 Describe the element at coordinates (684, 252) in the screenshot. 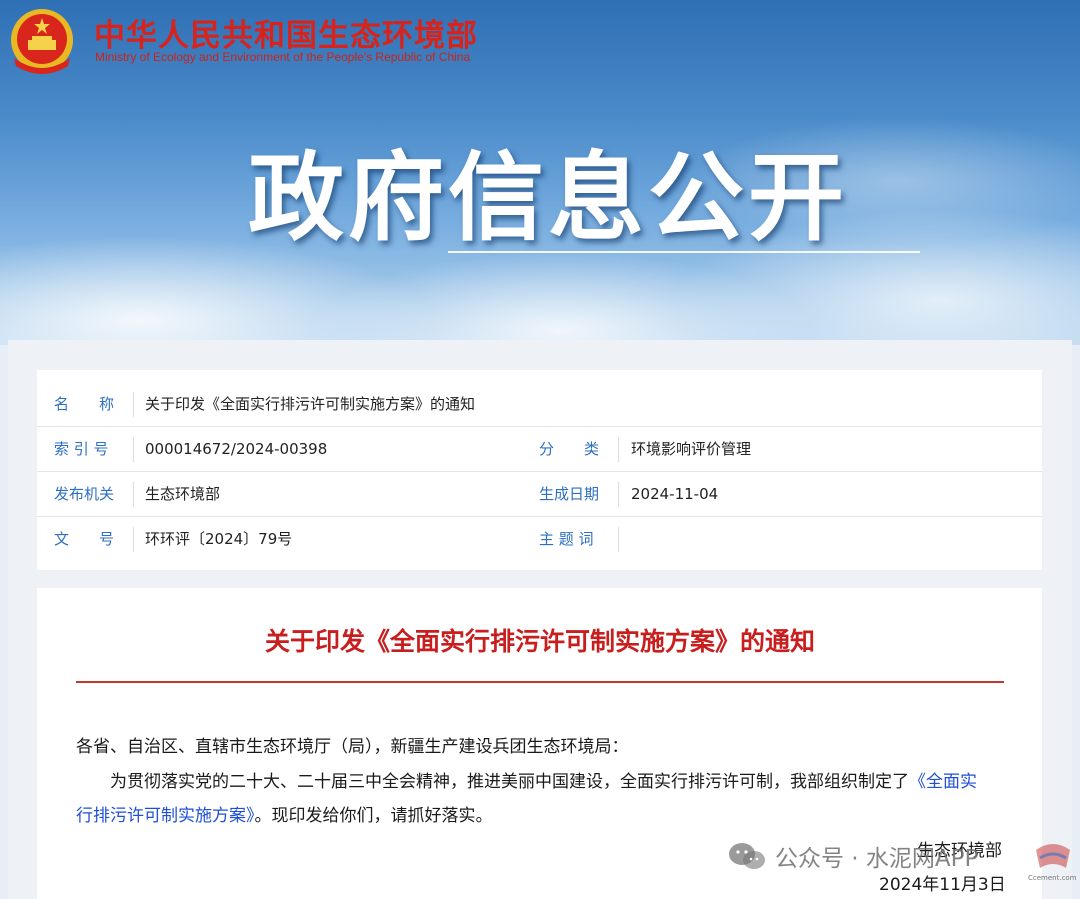

I see `banner-title-underline` at that location.